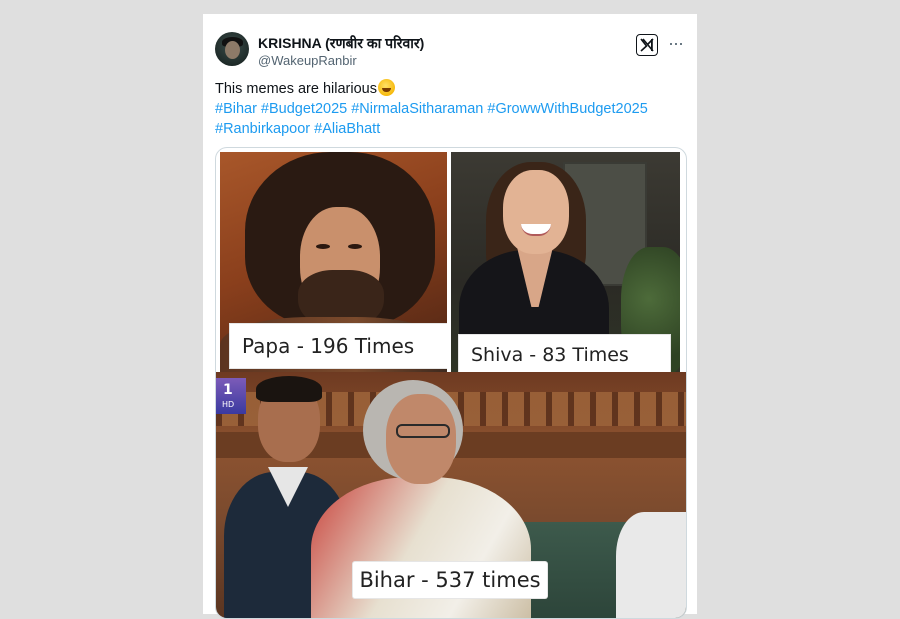 This screenshot has width=900, height=619. What do you see at coordinates (228, 390) in the screenshot?
I see `tv-channel-number: 1` at bounding box center [228, 390].